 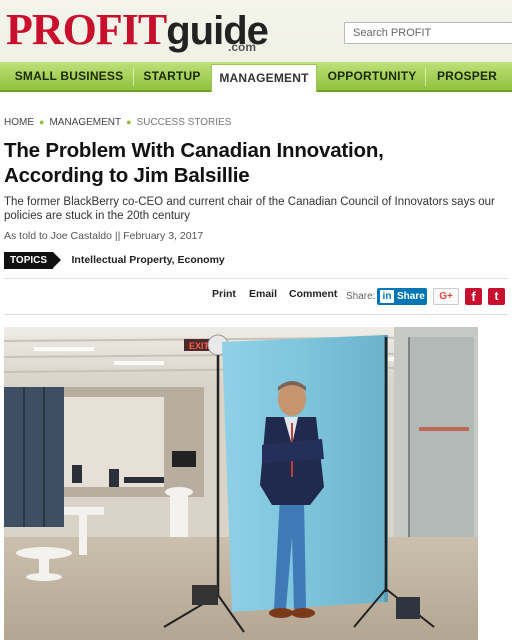 What do you see at coordinates (33, 260) in the screenshot?
I see `topics-label: TOPICS` at bounding box center [33, 260].